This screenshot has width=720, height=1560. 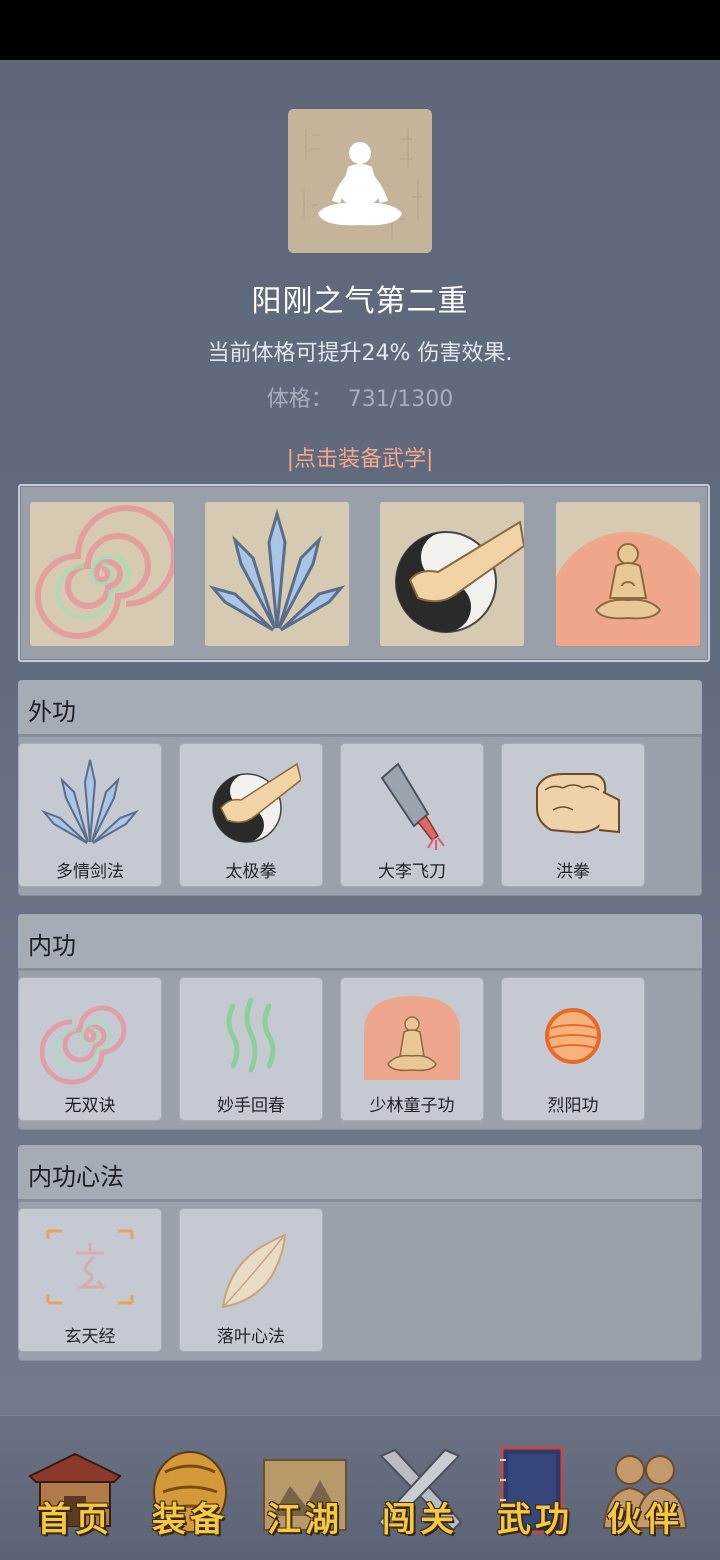 What do you see at coordinates (251, 1035) in the screenshot?
I see `green-waves-icon` at bounding box center [251, 1035].